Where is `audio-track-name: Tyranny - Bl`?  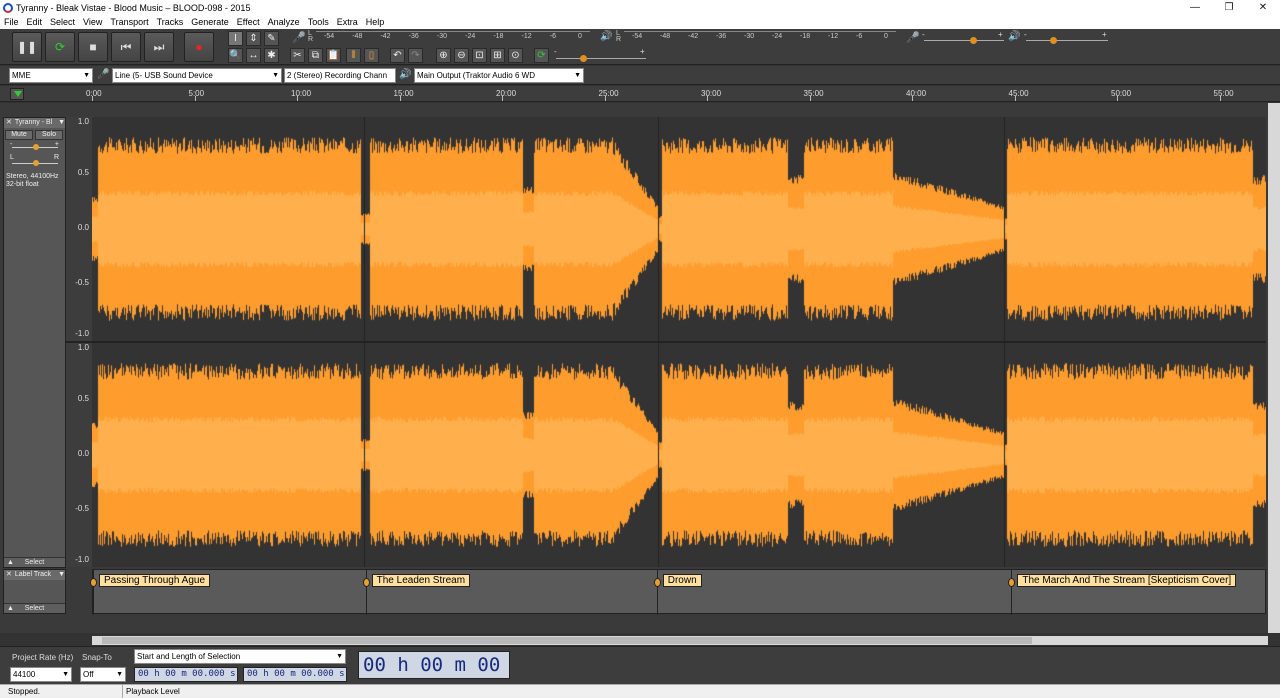 audio-track-name: Tyranny - Bl is located at coordinates (36, 123).